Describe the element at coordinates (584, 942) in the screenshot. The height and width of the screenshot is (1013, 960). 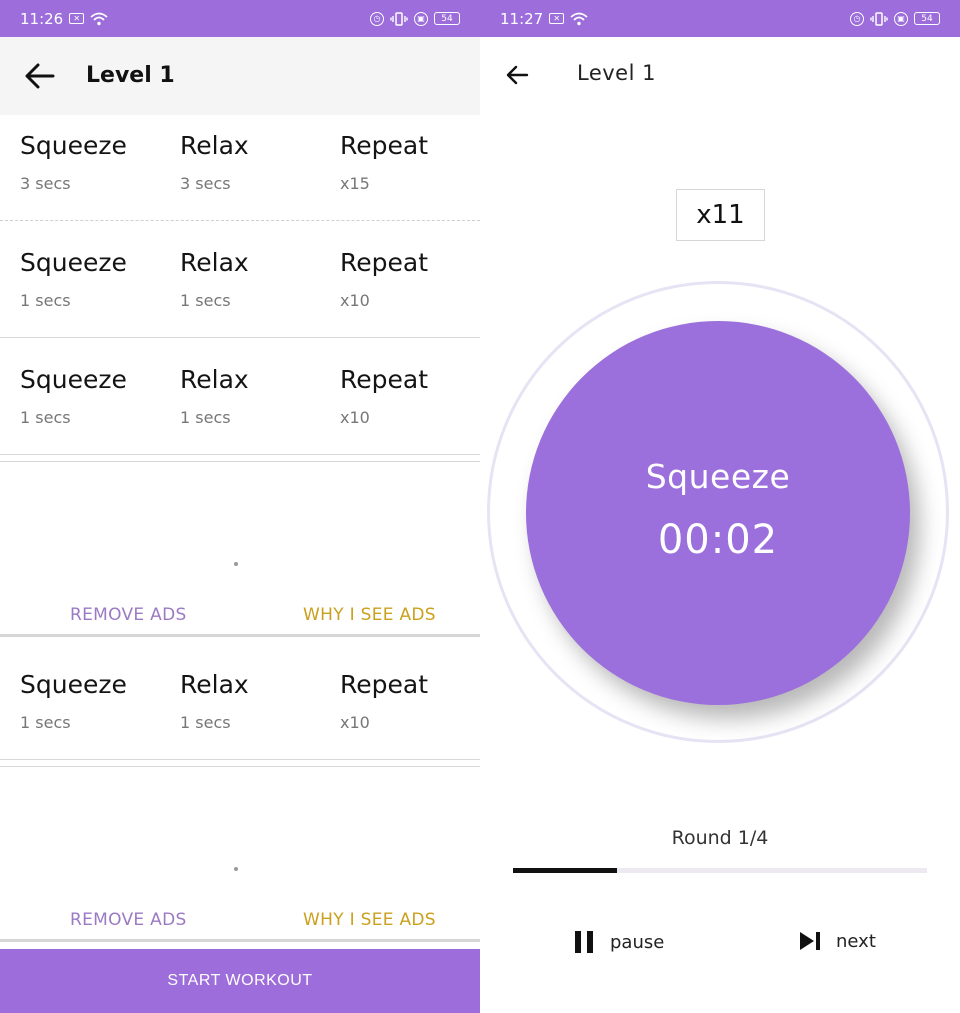
I see `pause-icon` at that location.